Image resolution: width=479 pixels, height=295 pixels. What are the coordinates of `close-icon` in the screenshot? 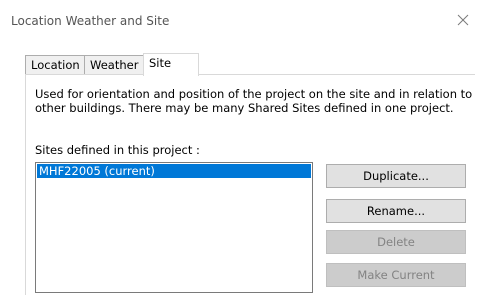 It's located at (463, 20).